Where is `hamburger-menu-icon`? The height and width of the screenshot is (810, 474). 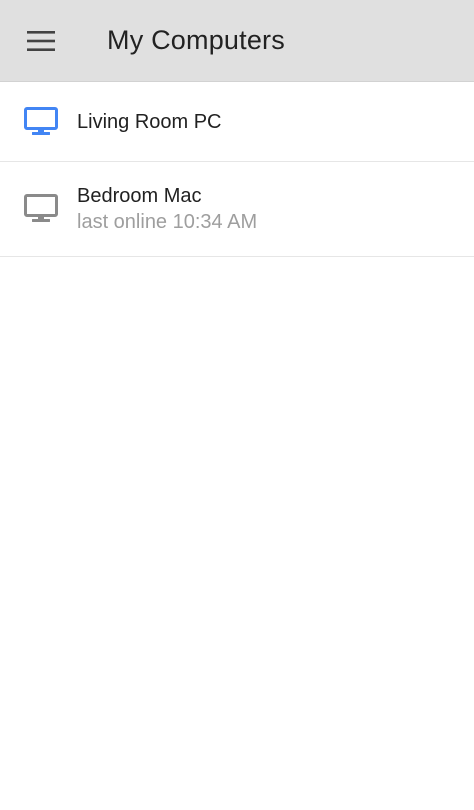 hamburger-menu-icon is located at coordinates (41, 40).